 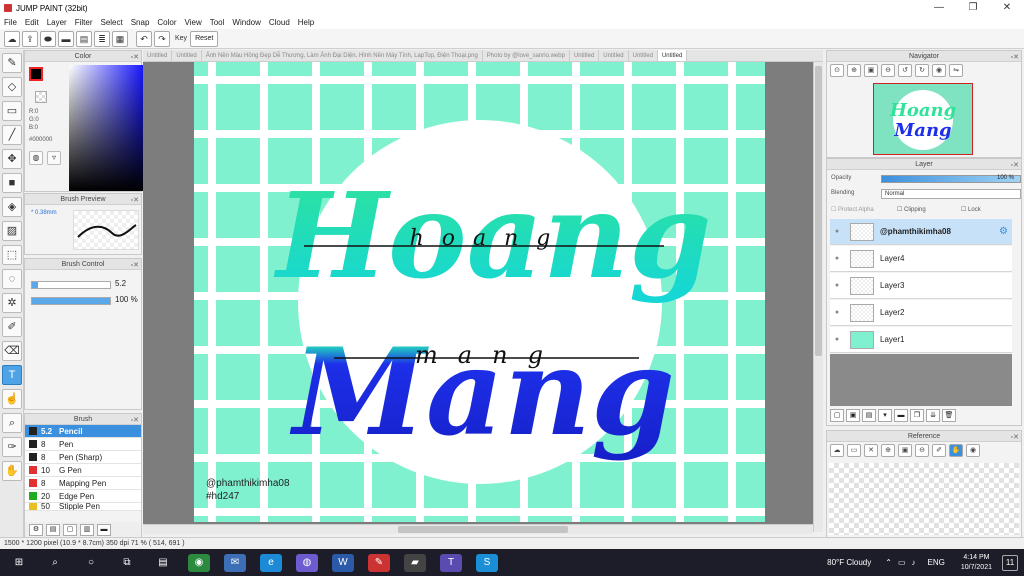 What do you see at coordinates (57, 22) in the screenshot?
I see `menu-layer: Layer` at bounding box center [57, 22].